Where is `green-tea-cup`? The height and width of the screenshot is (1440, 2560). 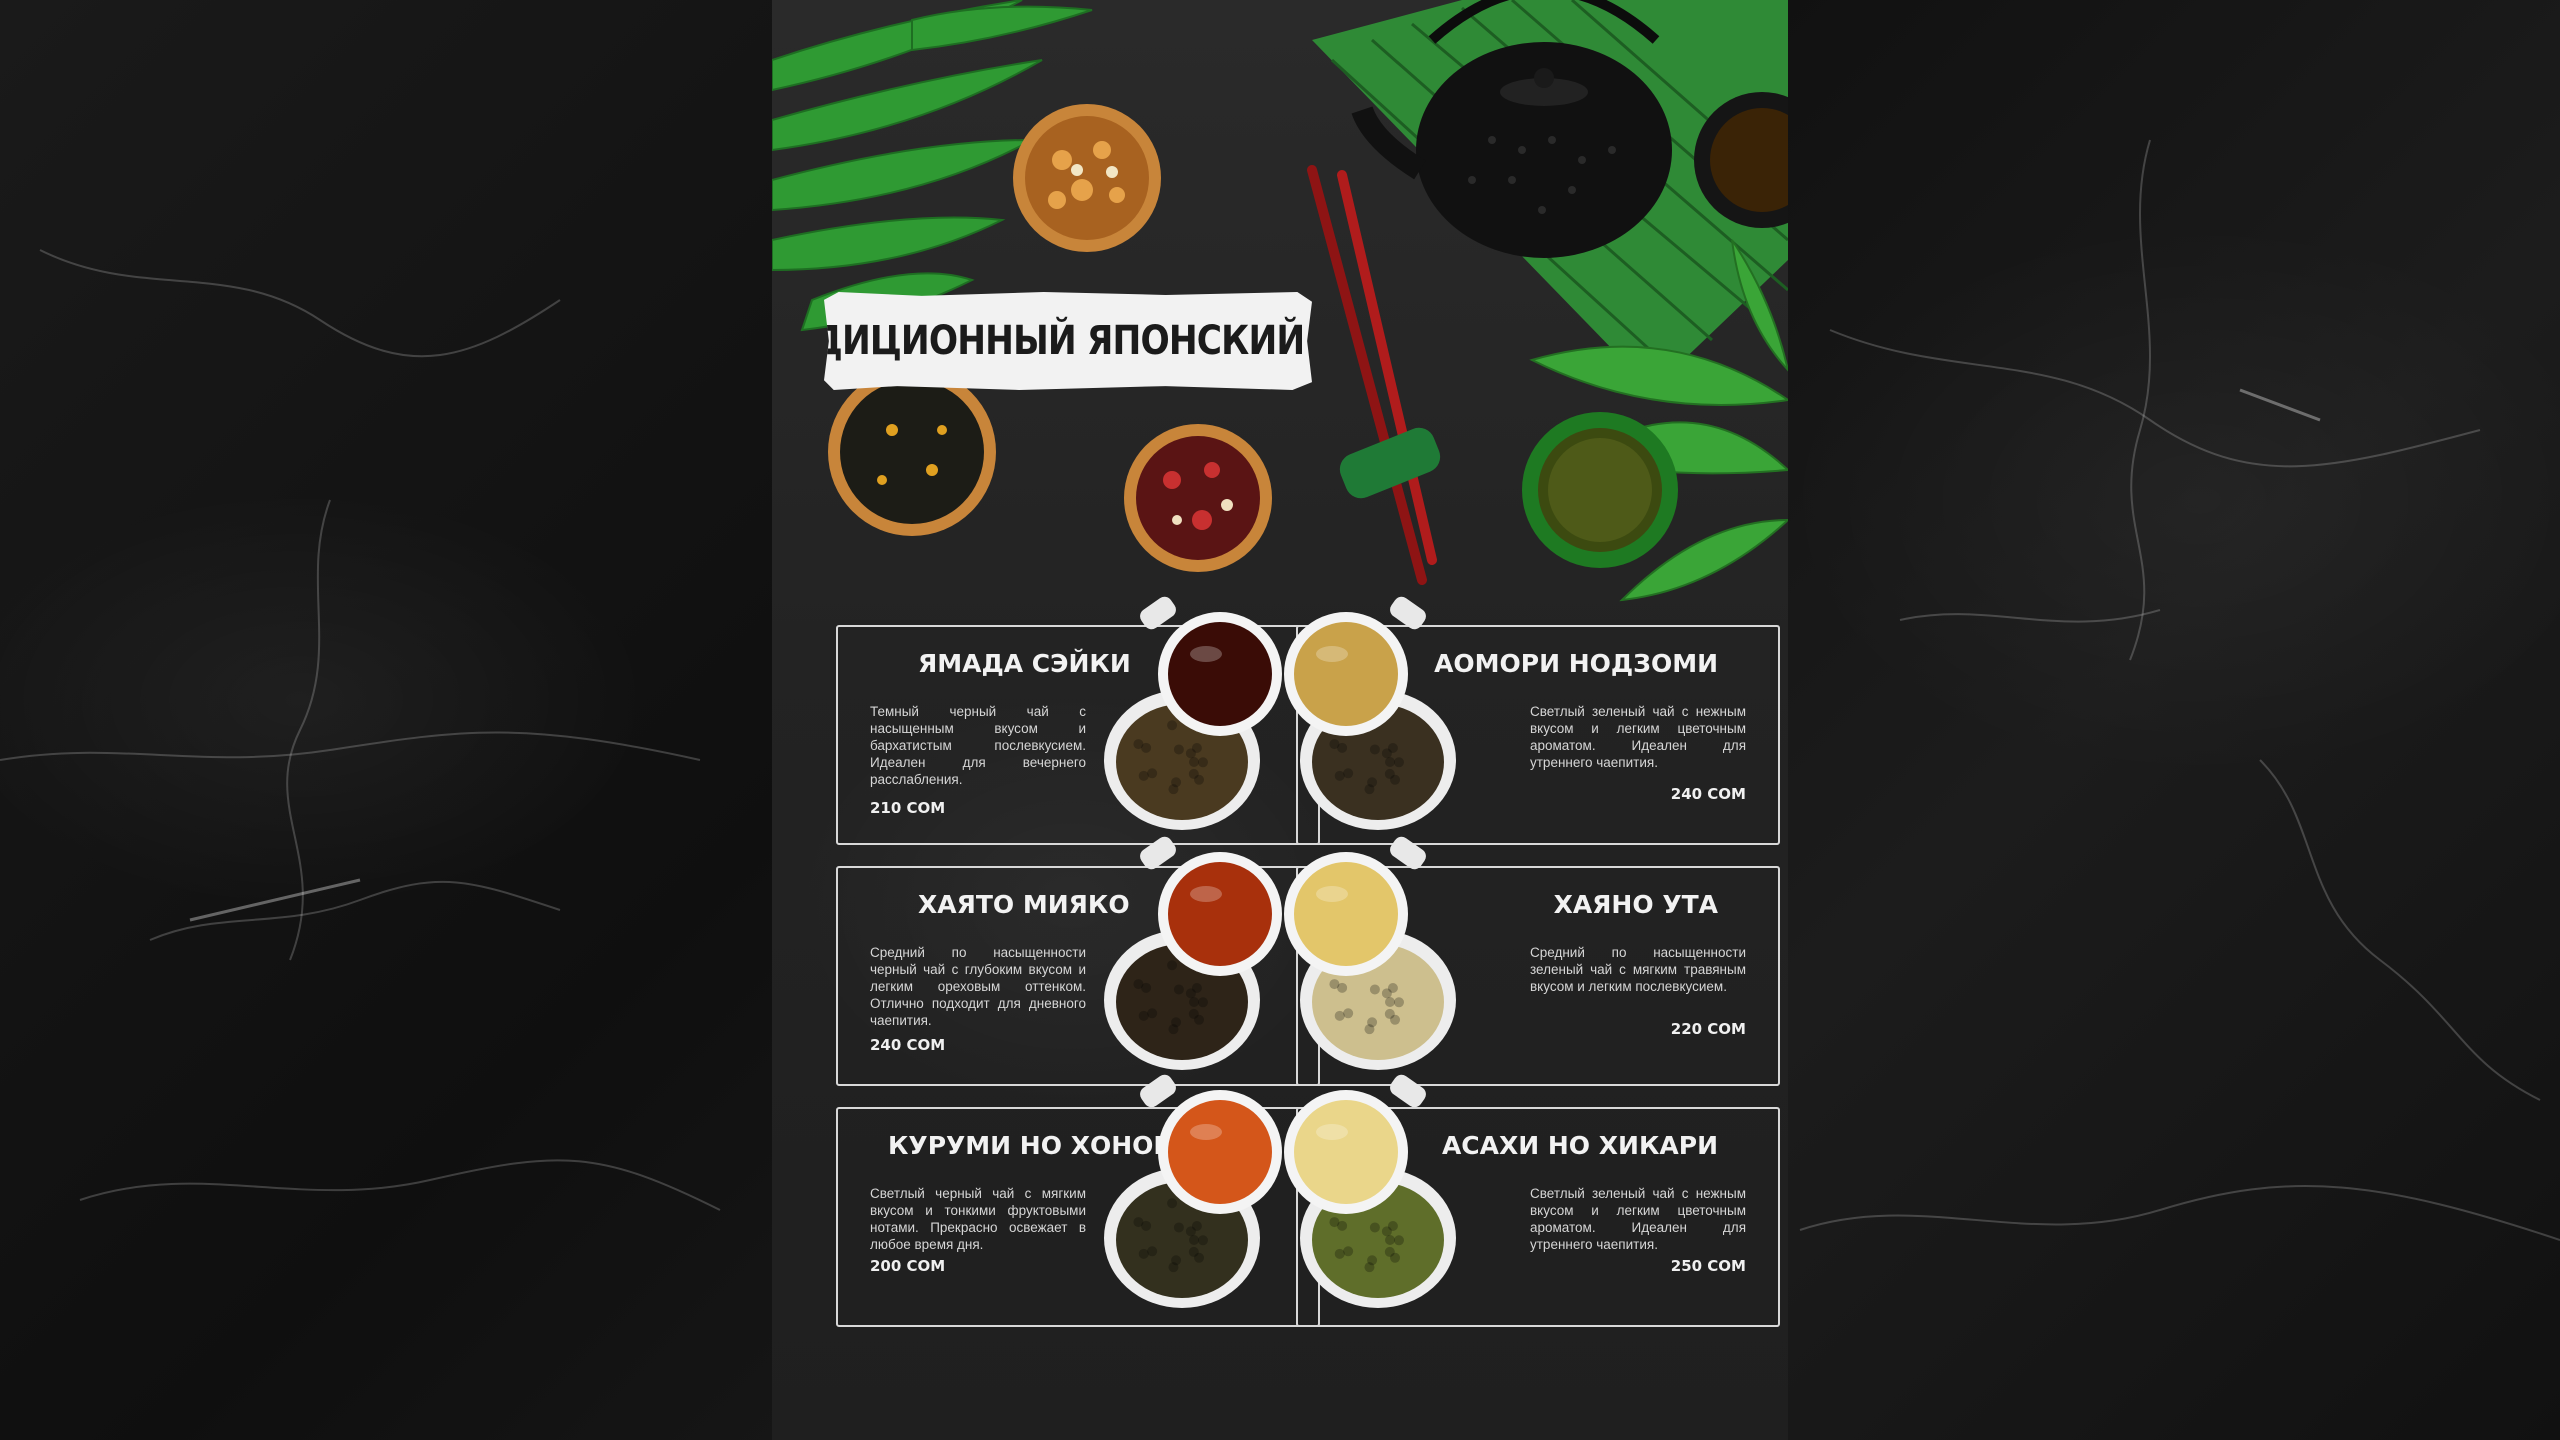
green-tea-cup is located at coordinates (1600, 490).